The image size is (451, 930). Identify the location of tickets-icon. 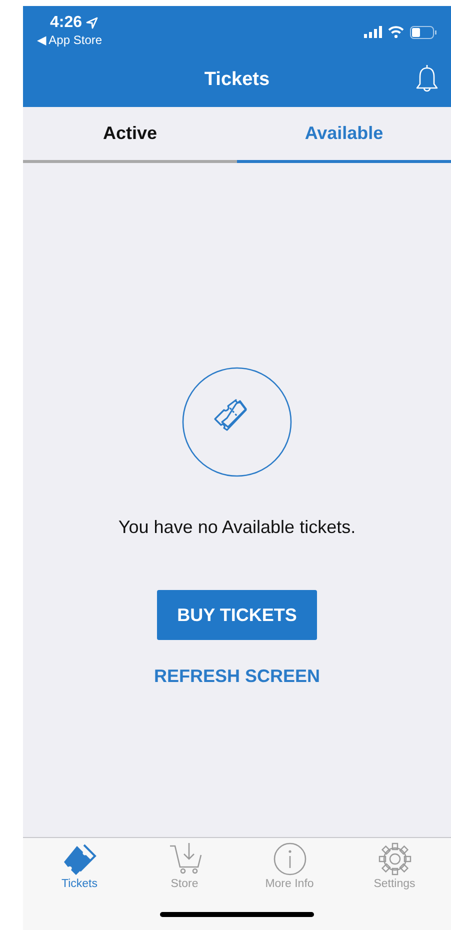
(79, 859).